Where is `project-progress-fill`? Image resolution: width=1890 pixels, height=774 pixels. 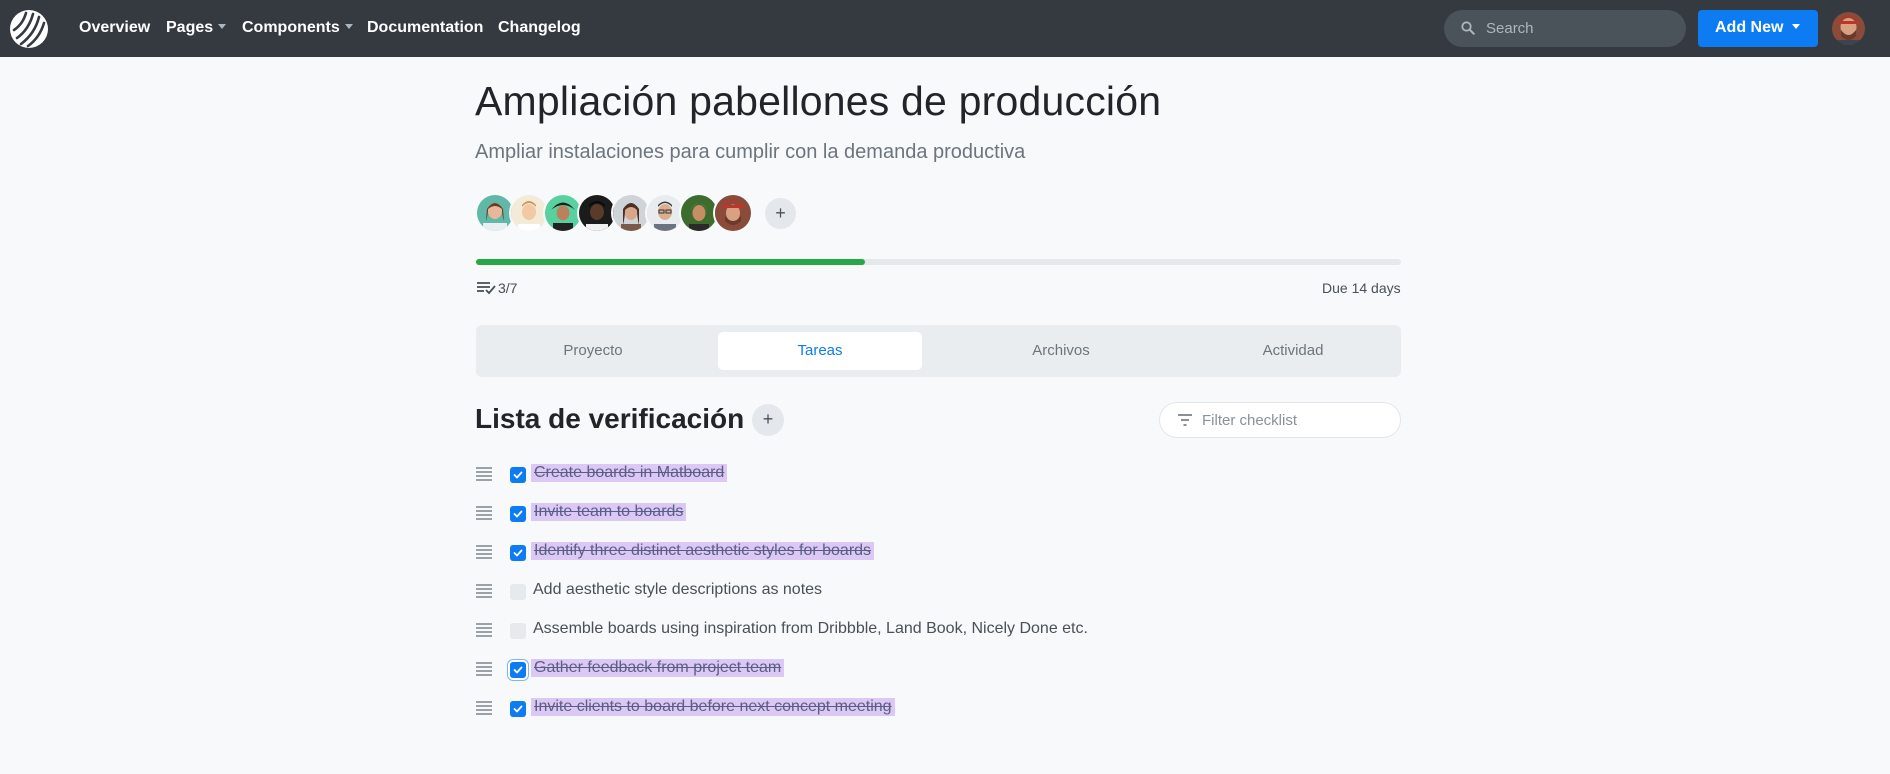 project-progress-fill is located at coordinates (670, 262).